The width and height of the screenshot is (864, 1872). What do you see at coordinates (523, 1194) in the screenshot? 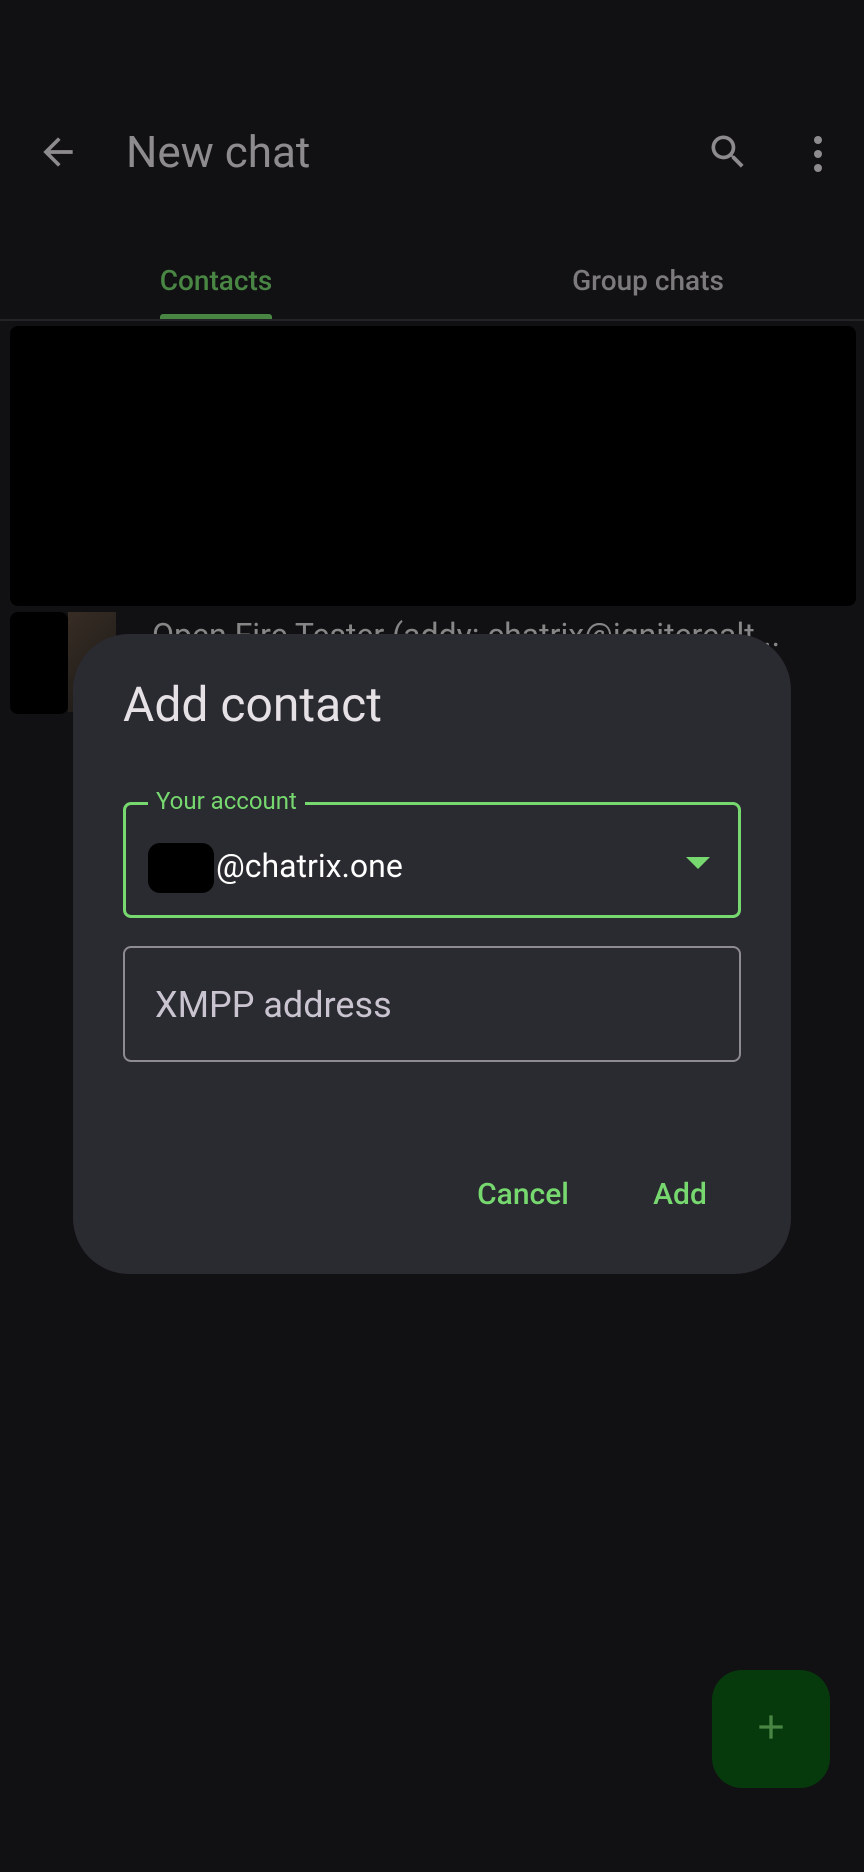
I see `cancel-button: Cancel` at bounding box center [523, 1194].